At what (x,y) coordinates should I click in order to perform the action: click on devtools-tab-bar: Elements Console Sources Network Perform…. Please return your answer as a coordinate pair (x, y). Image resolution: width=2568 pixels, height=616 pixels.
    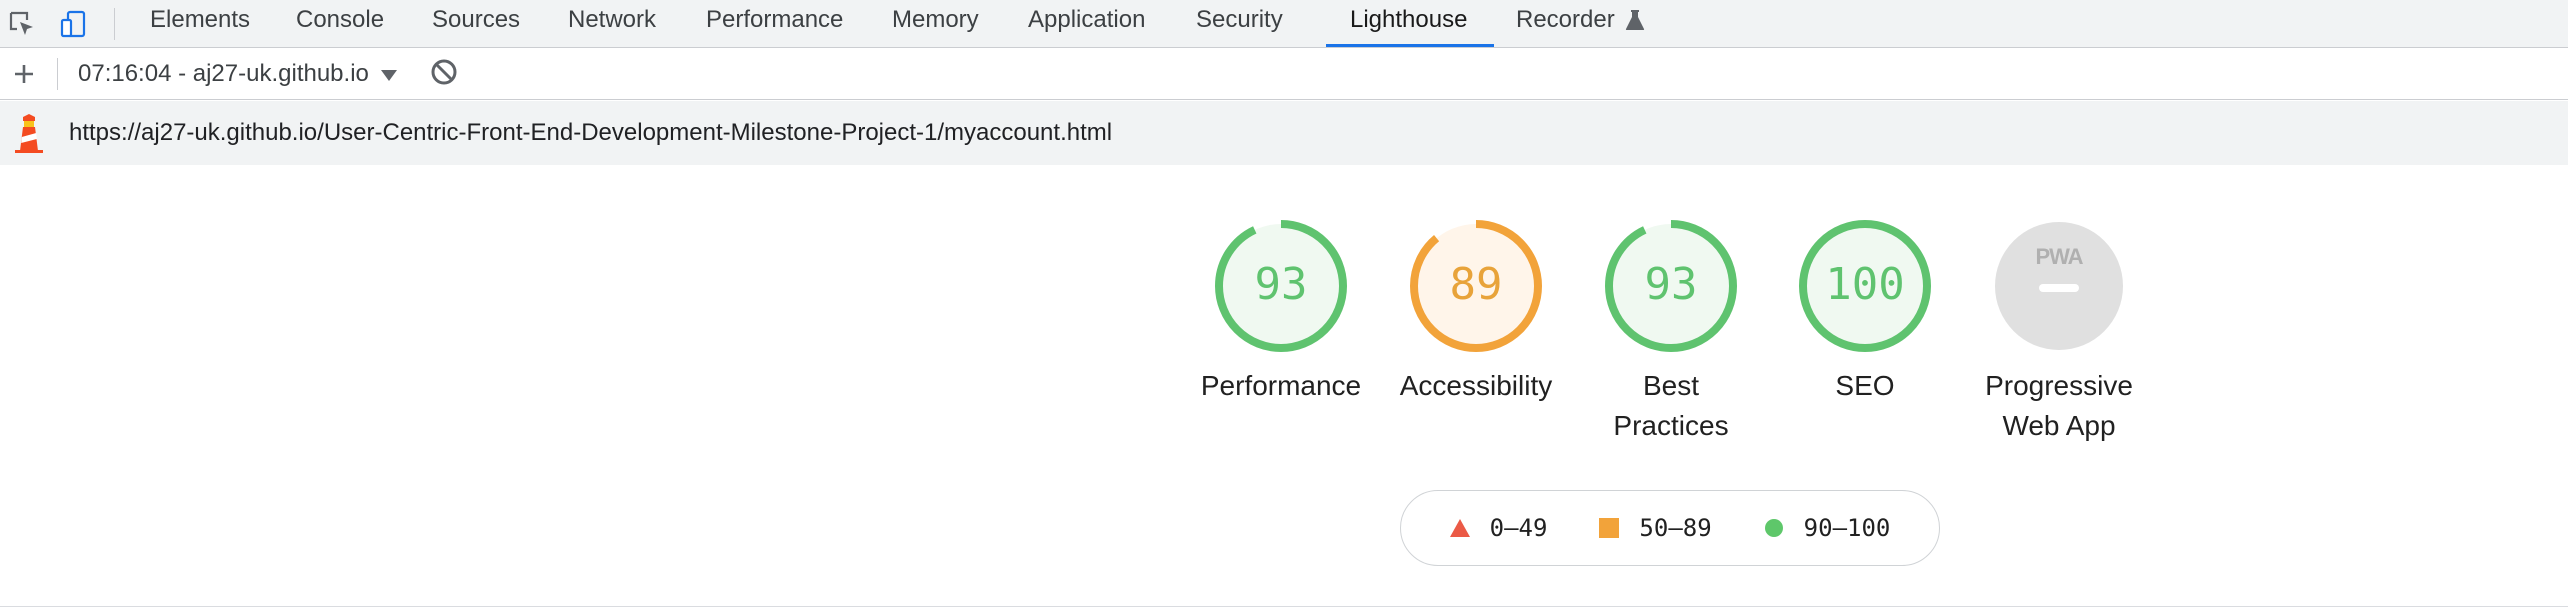
    Looking at the image, I should click on (1284, 24).